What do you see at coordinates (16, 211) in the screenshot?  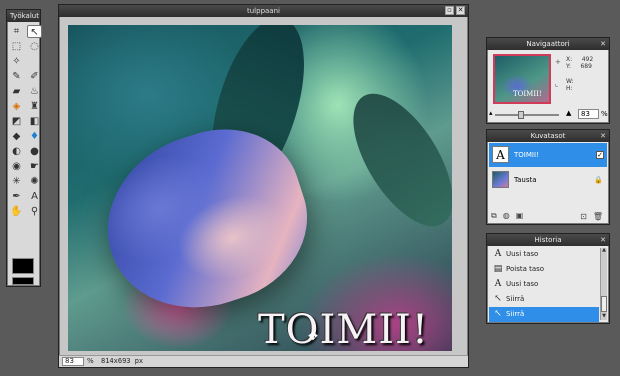 I see `hand-icon: ✋` at bounding box center [16, 211].